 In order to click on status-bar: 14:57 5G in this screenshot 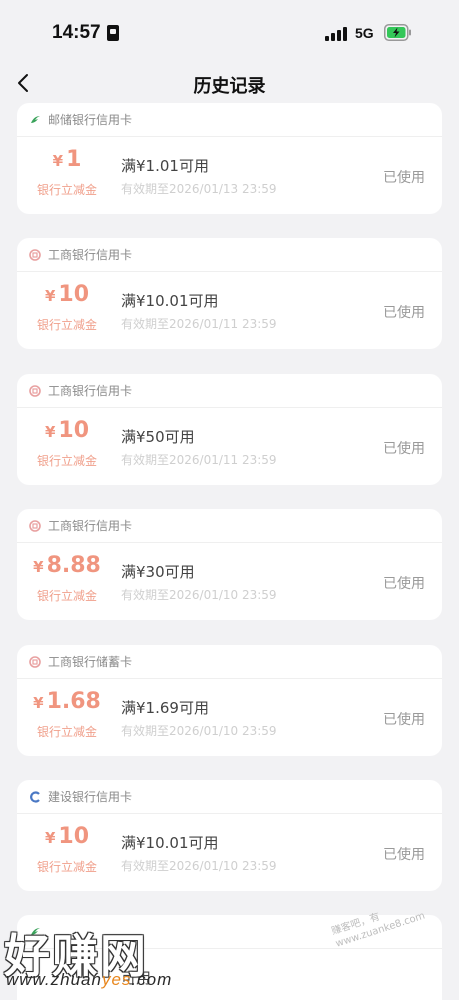, I will do `click(229, 31)`.